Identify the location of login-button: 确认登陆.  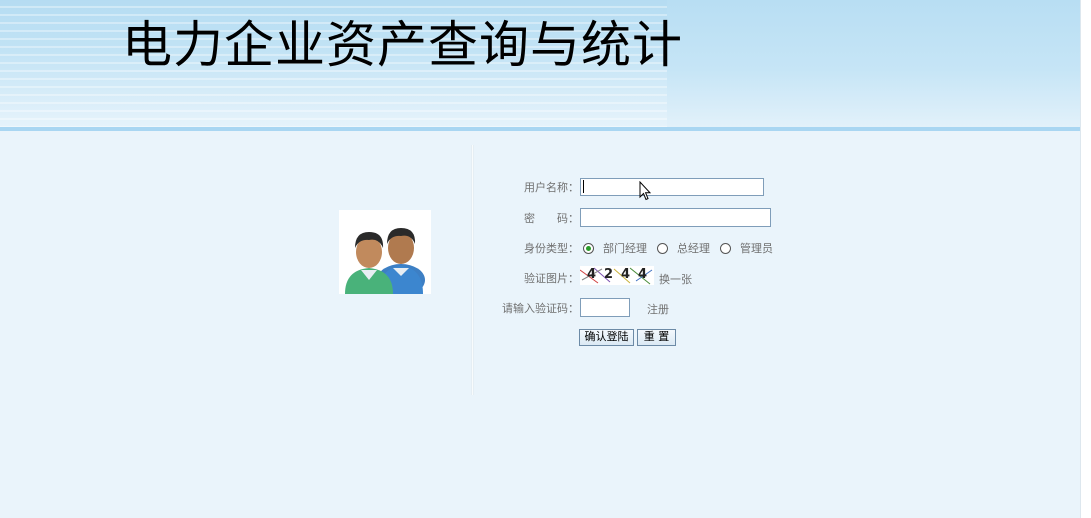
(606, 337).